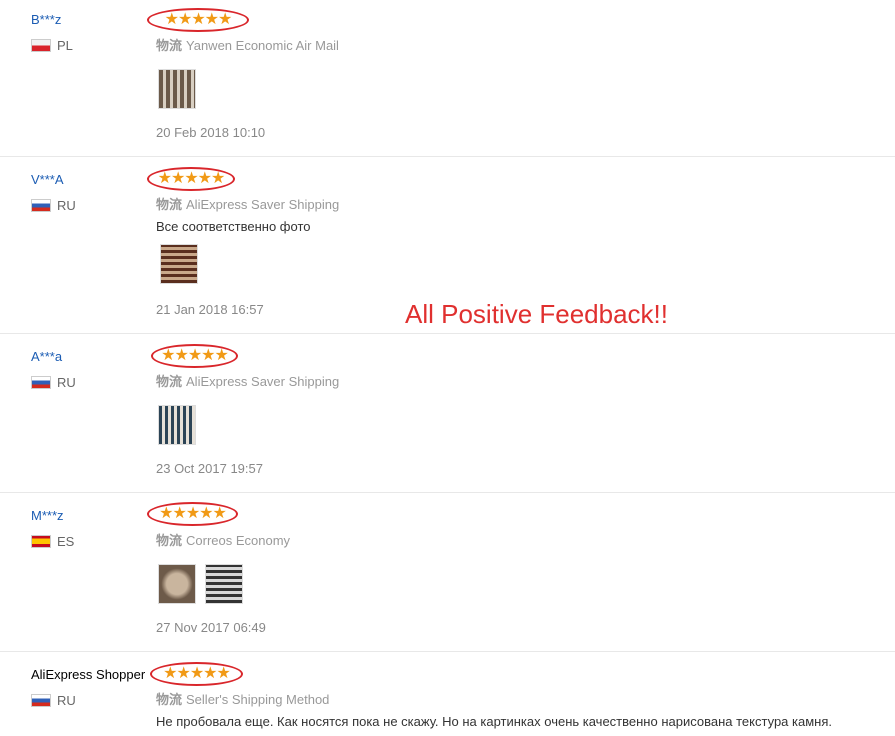  What do you see at coordinates (88, 674) in the screenshot?
I see `reviewer-name: AliExpress Shopper` at bounding box center [88, 674].